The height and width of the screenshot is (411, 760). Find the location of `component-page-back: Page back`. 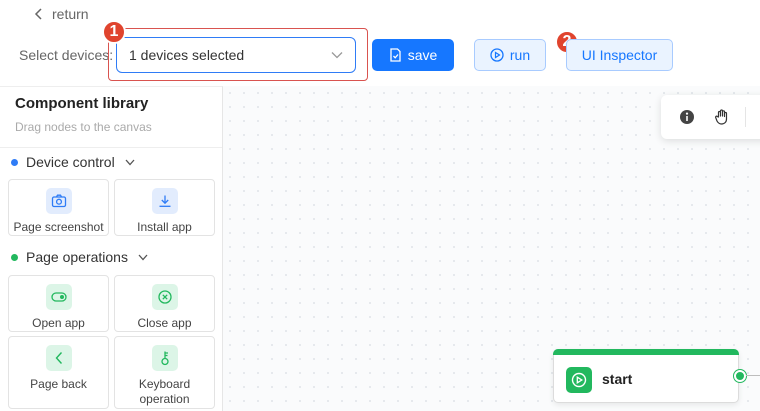

component-page-back: Page back is located at coordinates (58, 372).